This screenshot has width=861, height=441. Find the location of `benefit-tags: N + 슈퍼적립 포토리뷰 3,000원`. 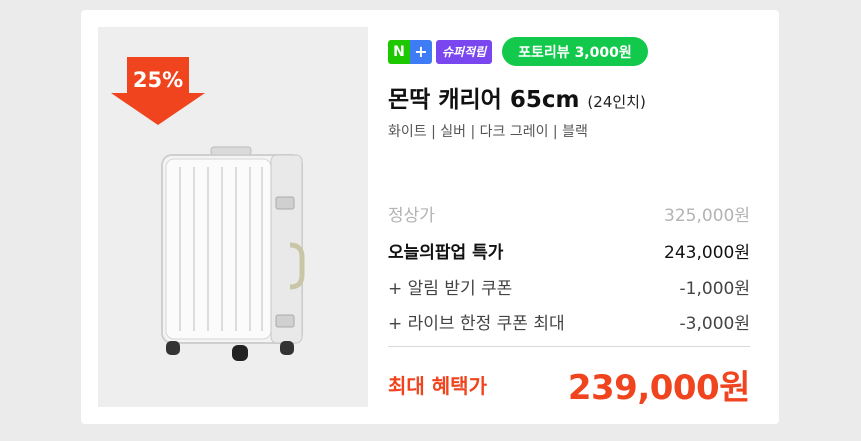

benefit-tags: N + 슈퍼적립 포토리뷰 3,000원 is located at coordinates (518, 51).